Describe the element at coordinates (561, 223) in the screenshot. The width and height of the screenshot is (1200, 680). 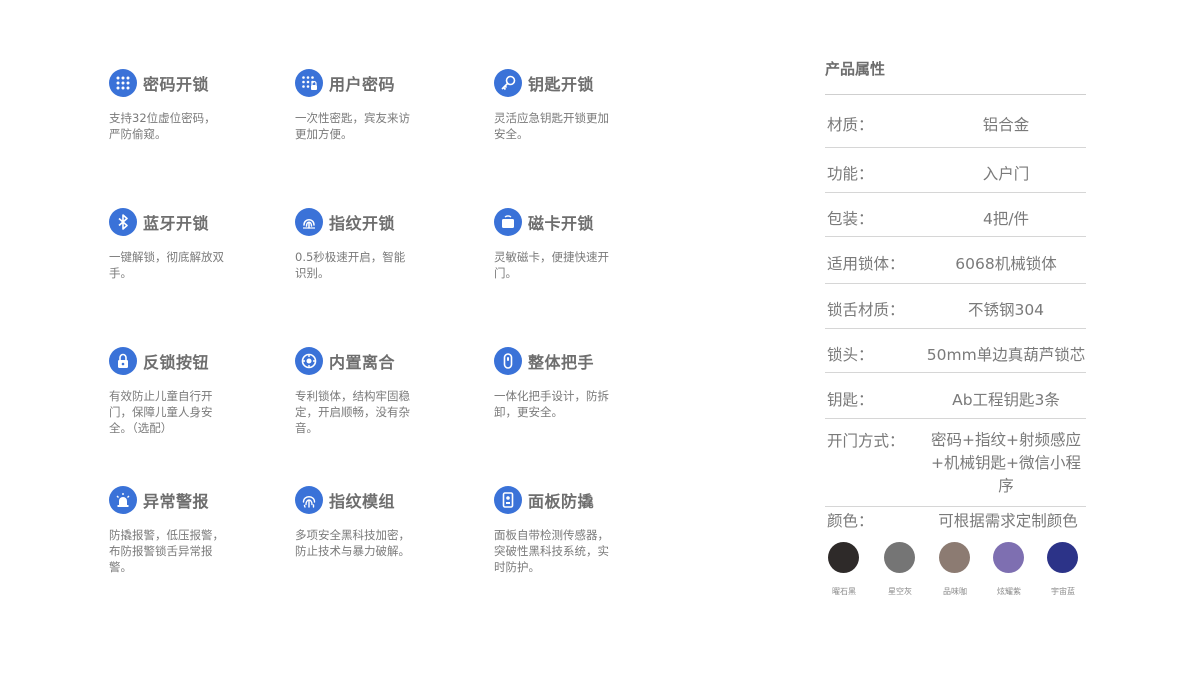
I see `feature-title: 磁卡开锁` at that location.